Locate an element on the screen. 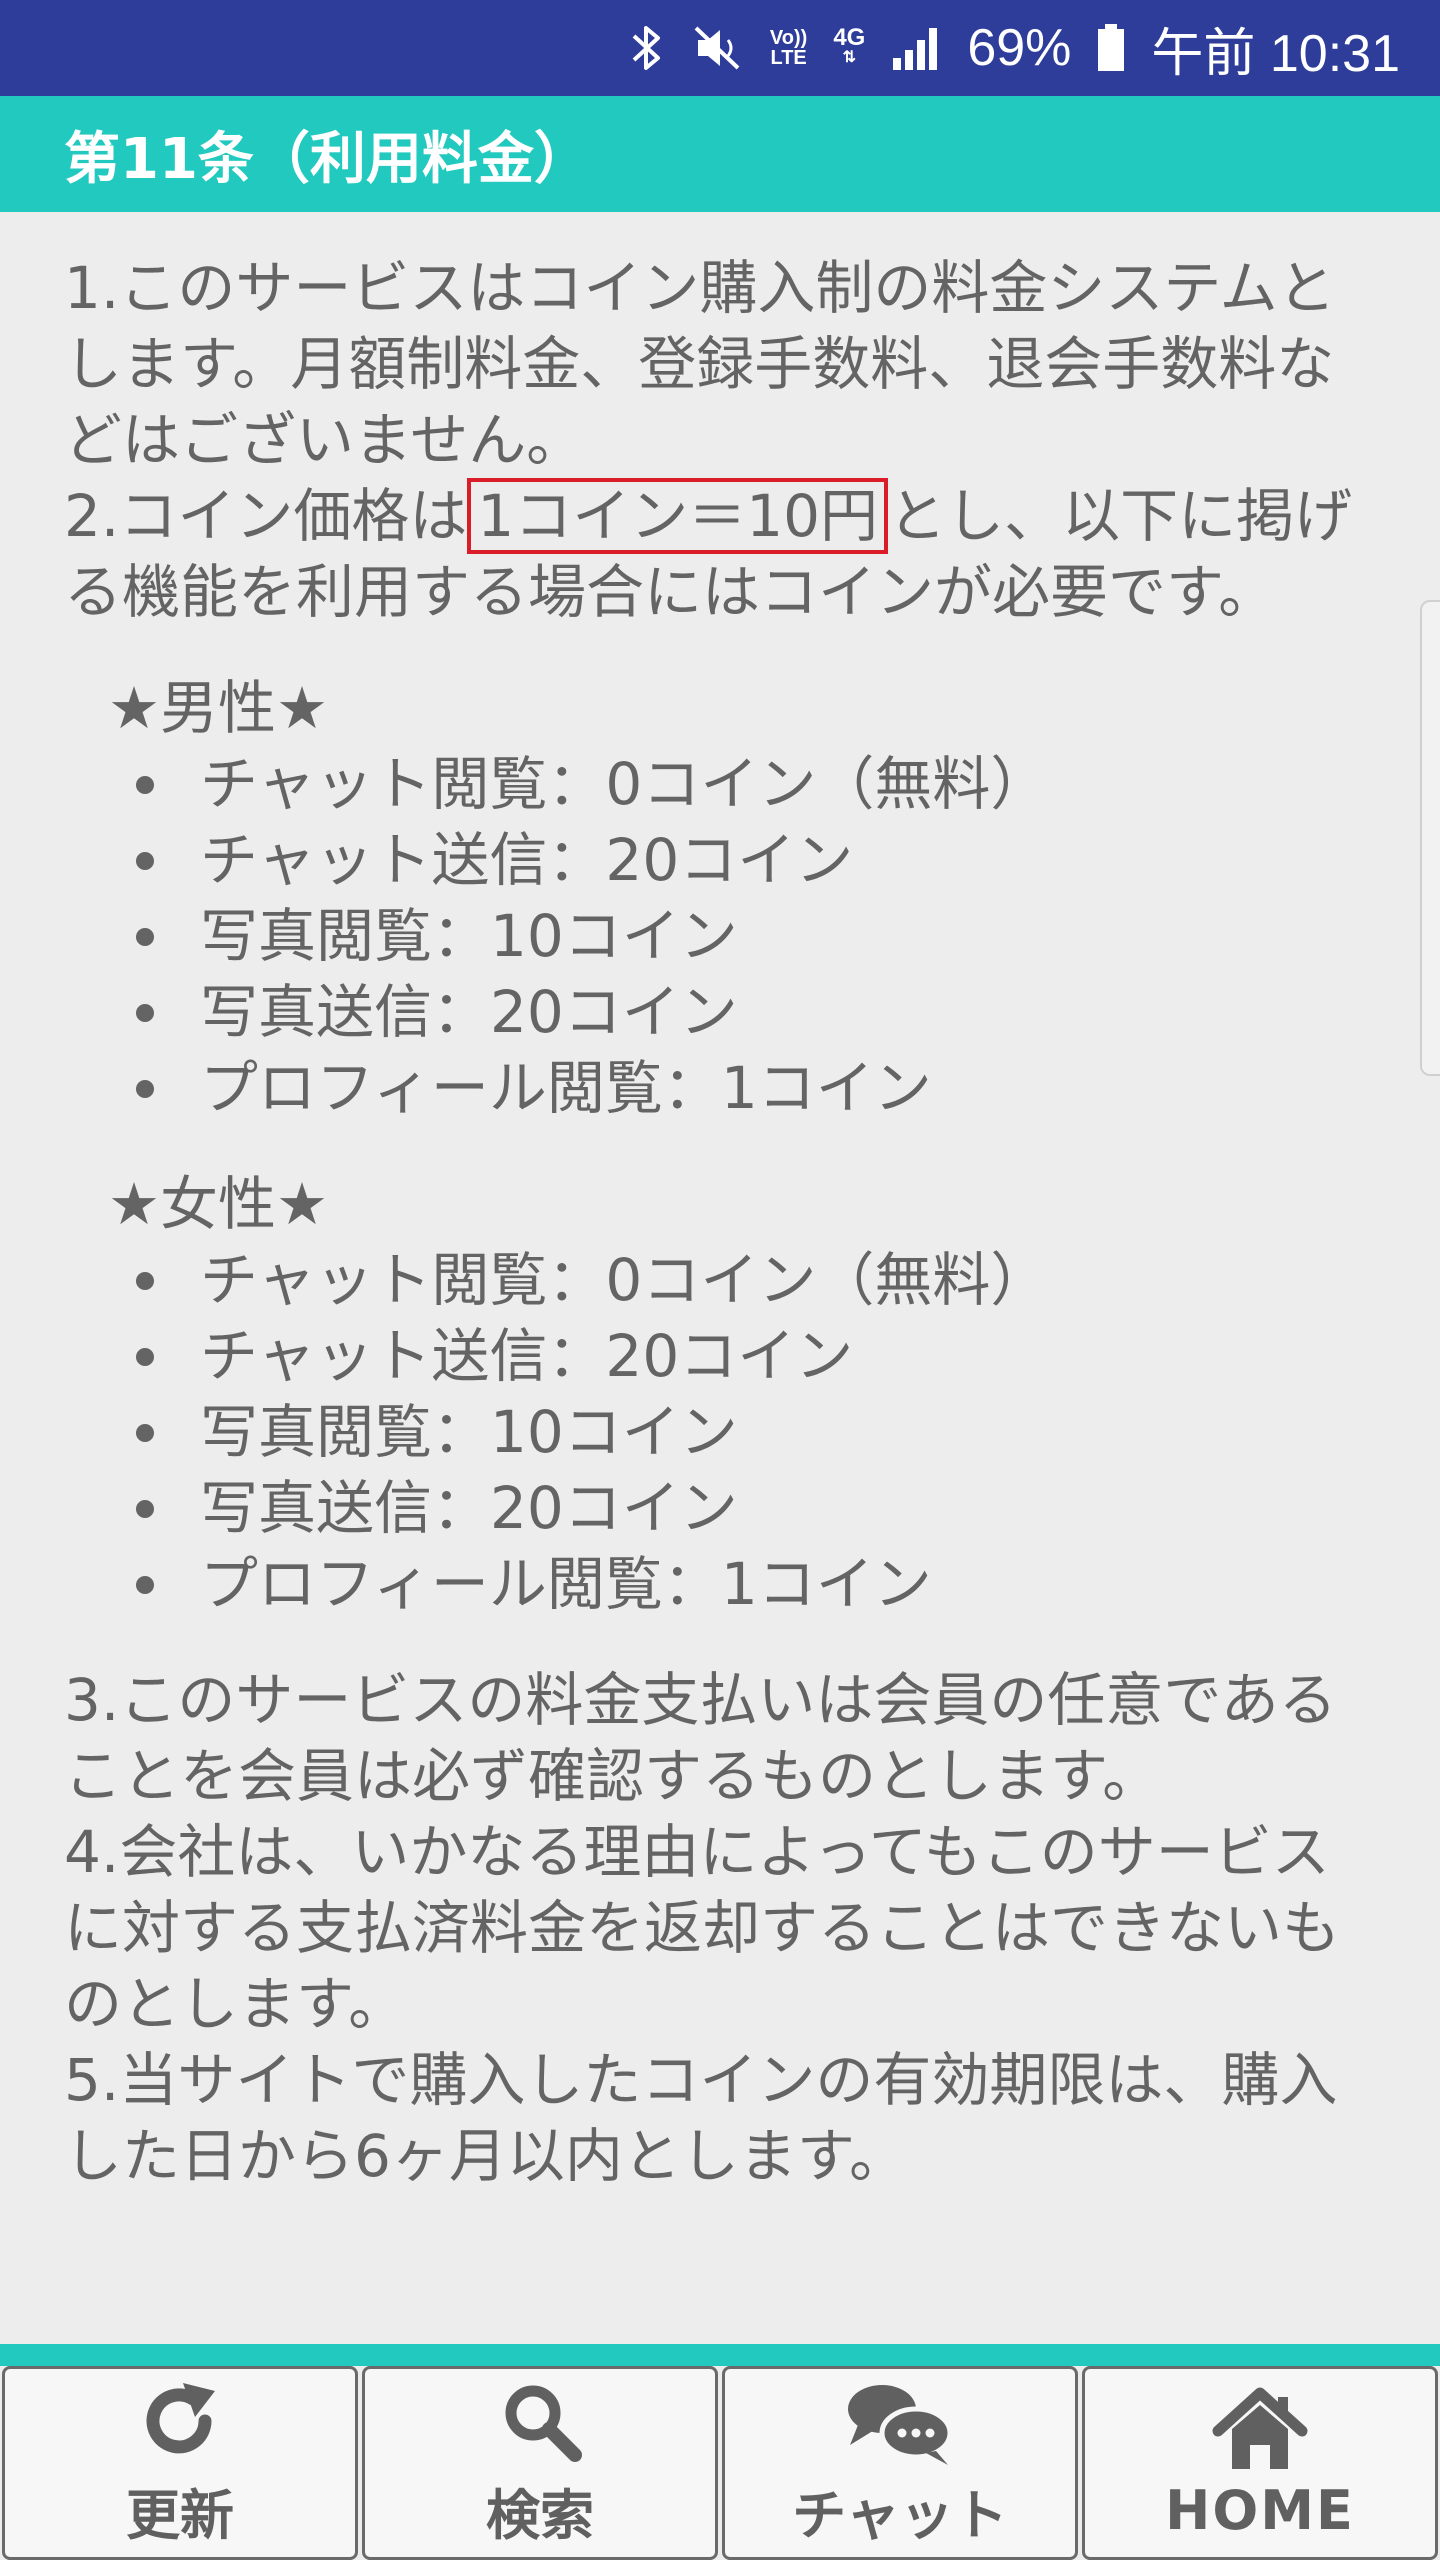 The width and height of the screenshot is (1440, 2560). chat-button: チャット is located at coordinates (900, 2463).